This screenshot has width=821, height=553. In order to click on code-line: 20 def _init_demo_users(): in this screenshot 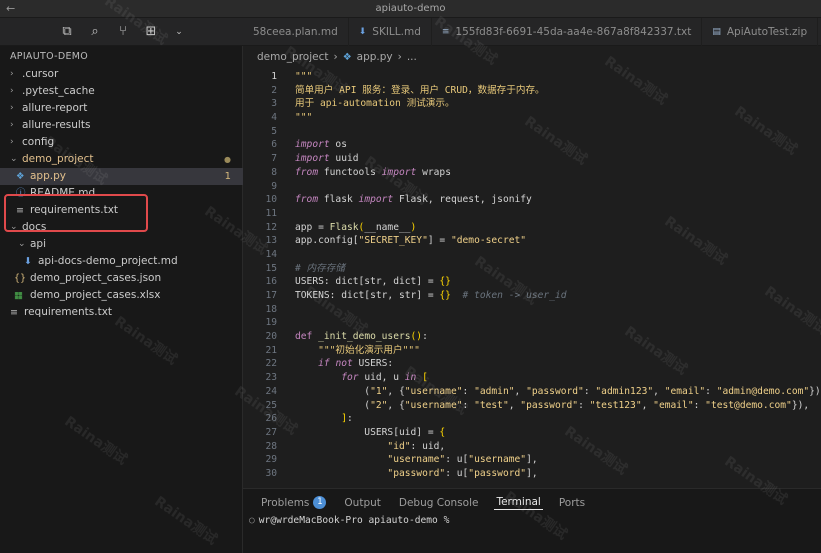, I will do `click(532, 337)`.